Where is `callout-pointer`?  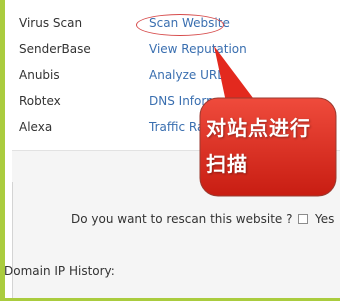
callout-pointer is located at coordinates (235, 74).